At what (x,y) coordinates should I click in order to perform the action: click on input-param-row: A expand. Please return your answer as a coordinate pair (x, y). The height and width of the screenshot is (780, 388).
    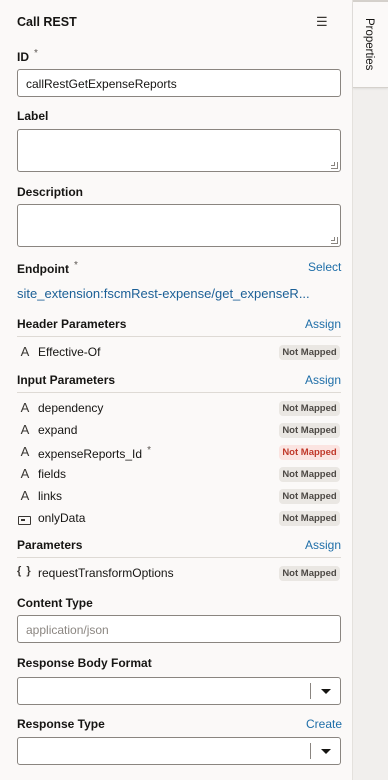
    Looking at the image, I should click on (142, 429).